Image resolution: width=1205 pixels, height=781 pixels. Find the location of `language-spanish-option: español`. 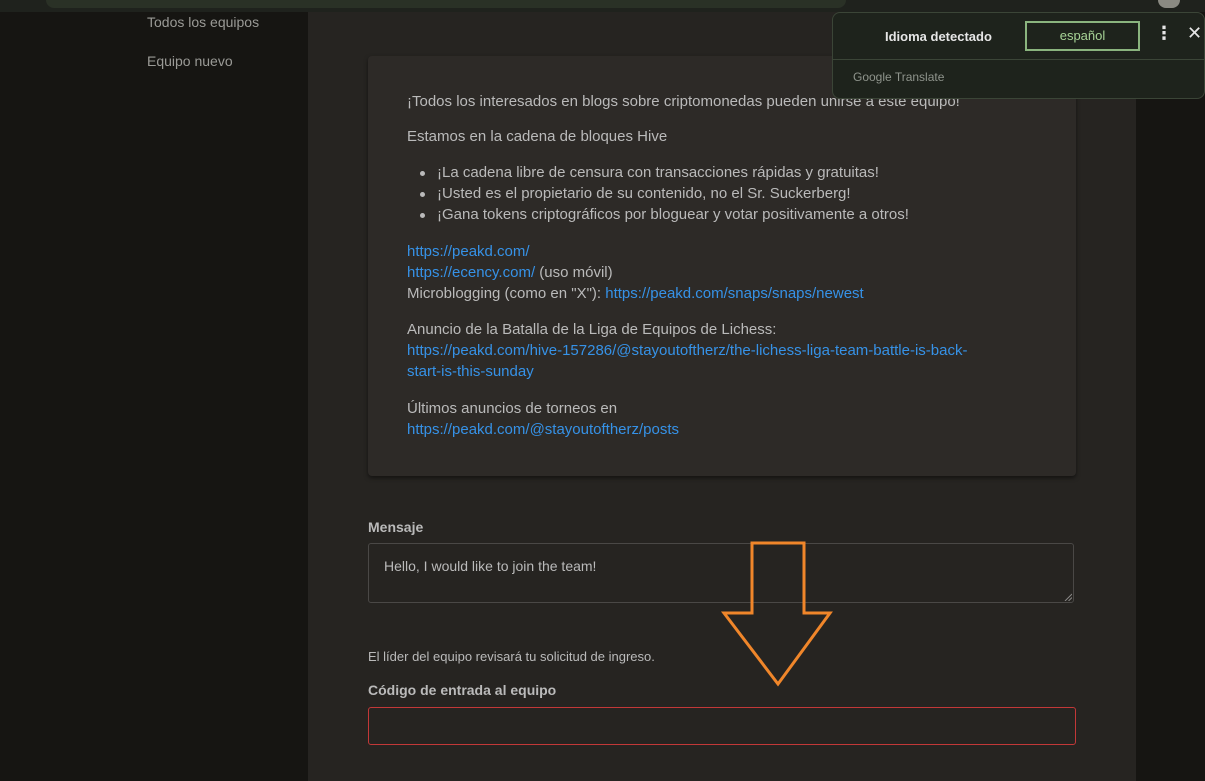

language-spanish-option: español is located at coordinates (1082, 36).